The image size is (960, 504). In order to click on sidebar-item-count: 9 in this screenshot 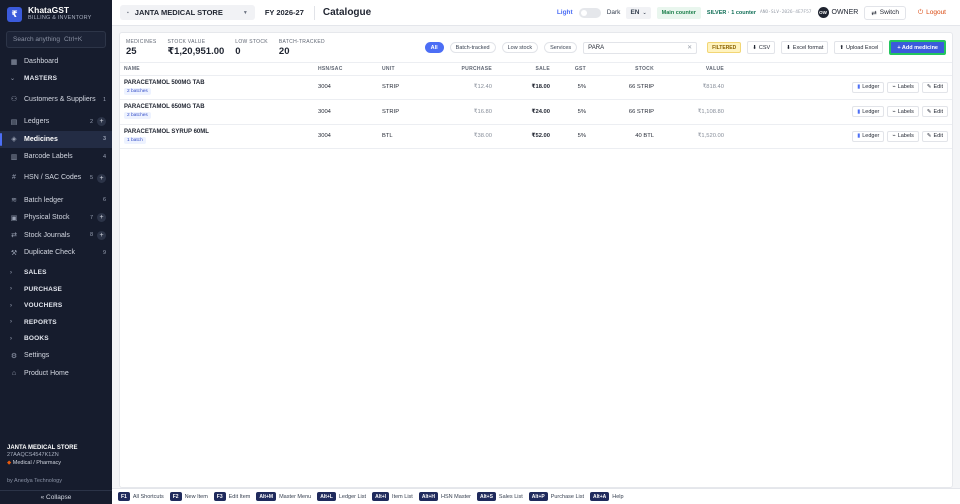, I will do `click(104, 252)`.